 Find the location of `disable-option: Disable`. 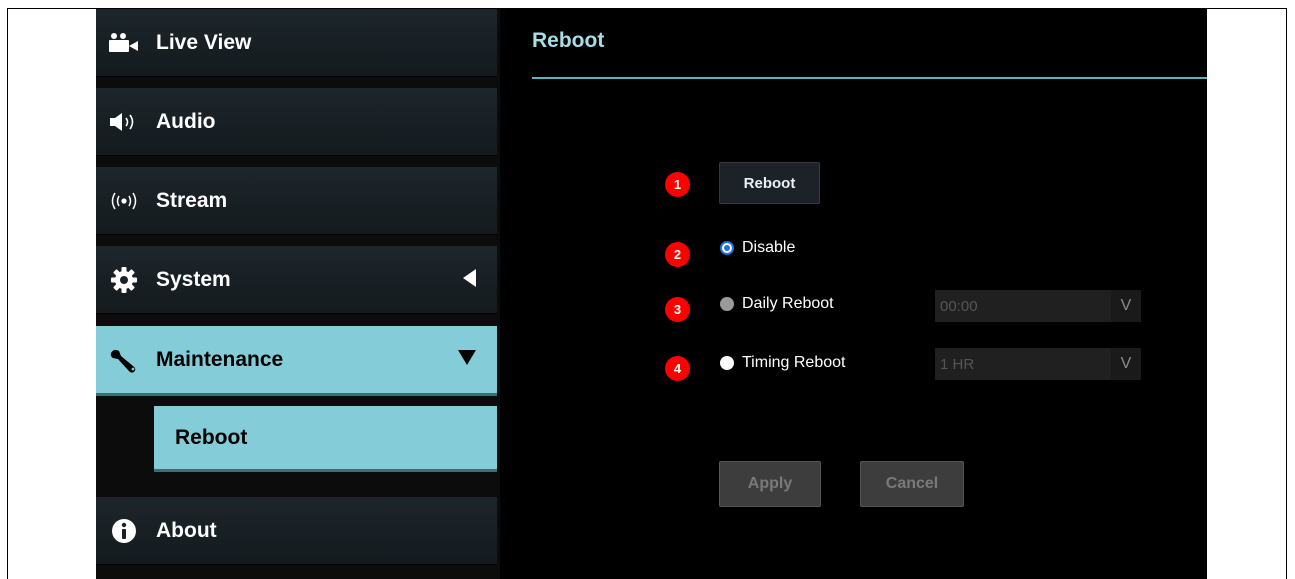

disable-option: Disable is located at coordinates (757, 248).